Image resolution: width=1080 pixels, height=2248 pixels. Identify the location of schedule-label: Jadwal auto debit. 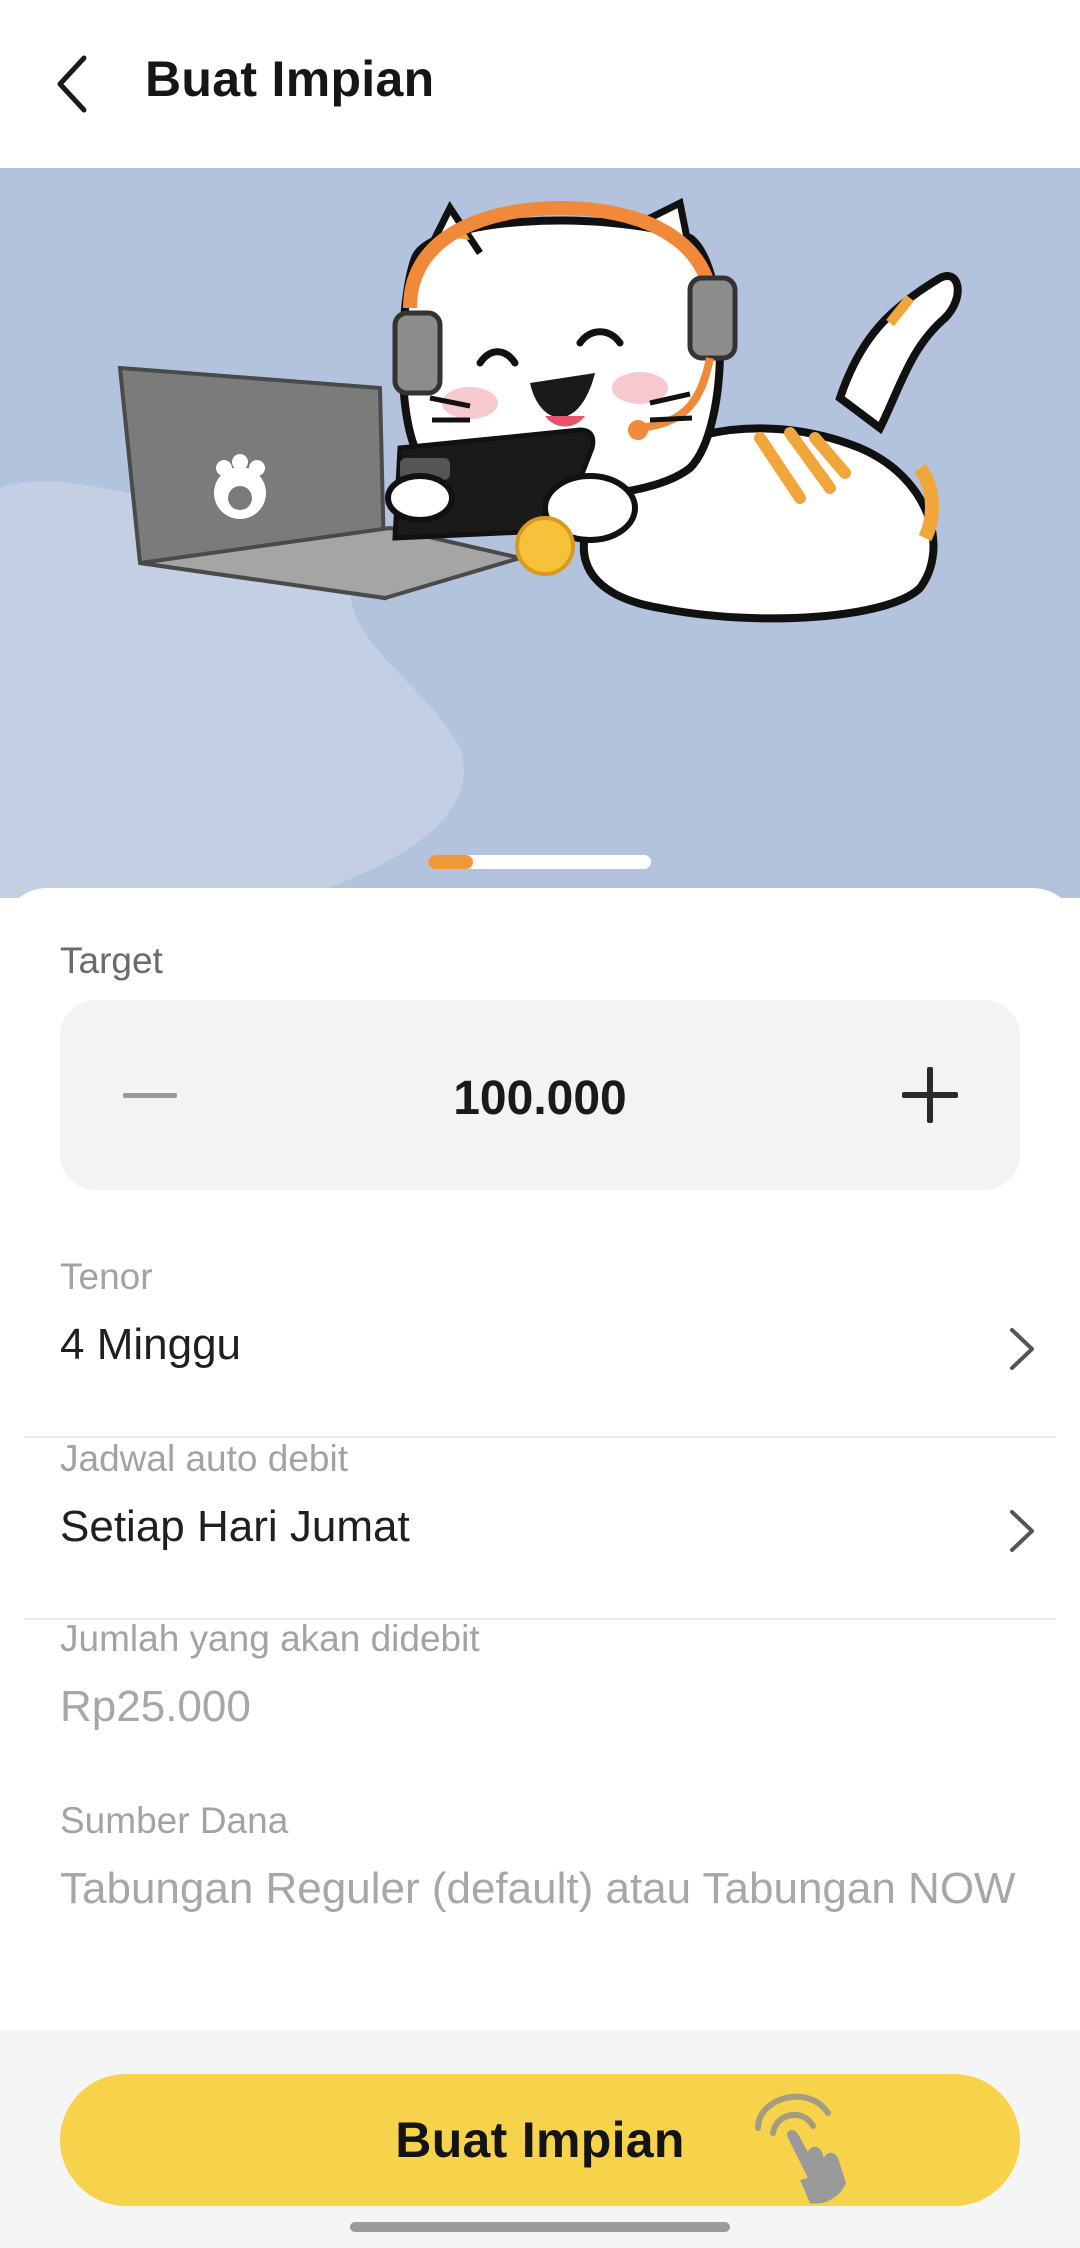
(204, 1458).